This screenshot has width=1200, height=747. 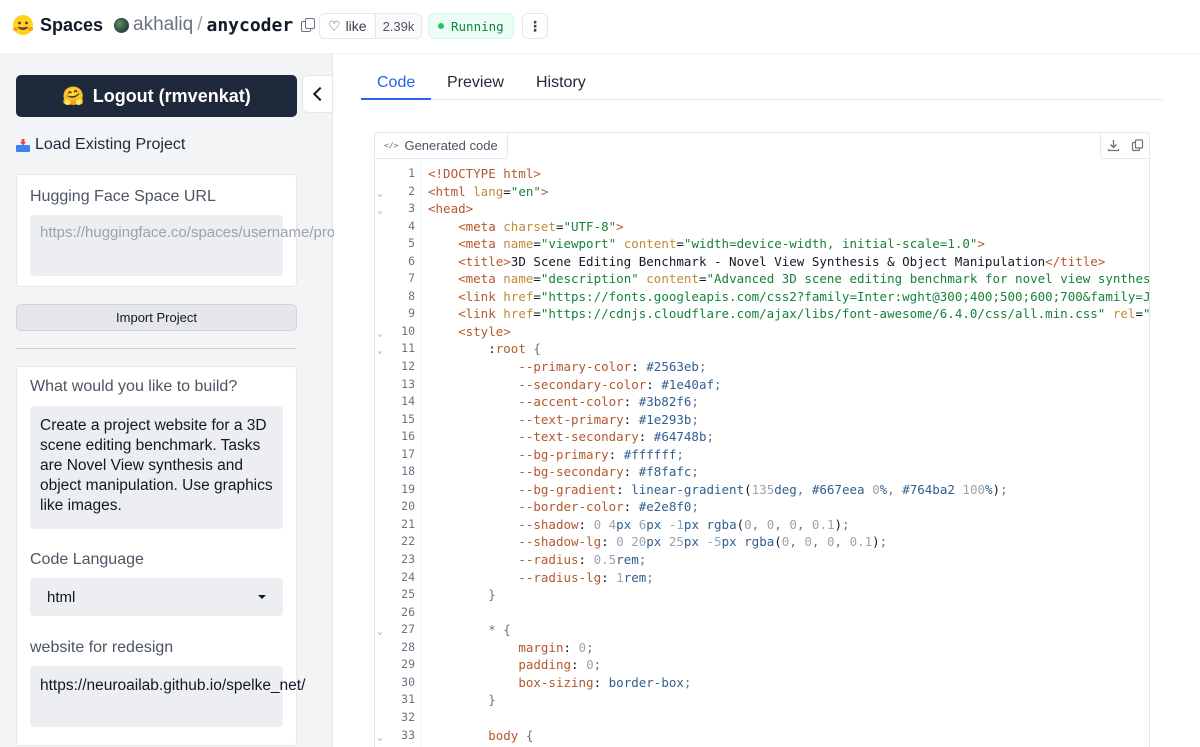 I want to click on status-dot-icon, so click(x=441, y=26).